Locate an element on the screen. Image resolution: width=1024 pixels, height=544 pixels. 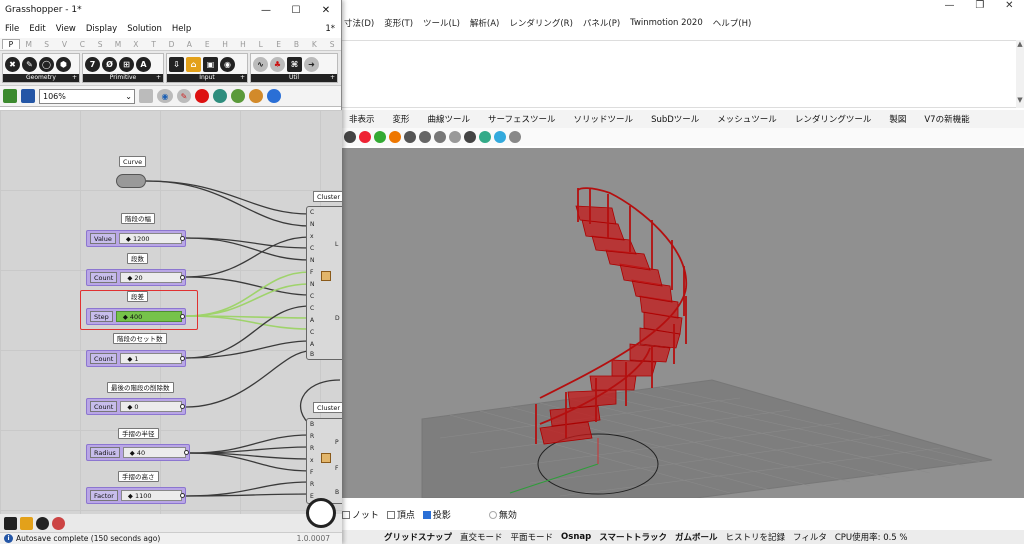
gh-close-icon: ✕ is located at coordinates (326, 10).